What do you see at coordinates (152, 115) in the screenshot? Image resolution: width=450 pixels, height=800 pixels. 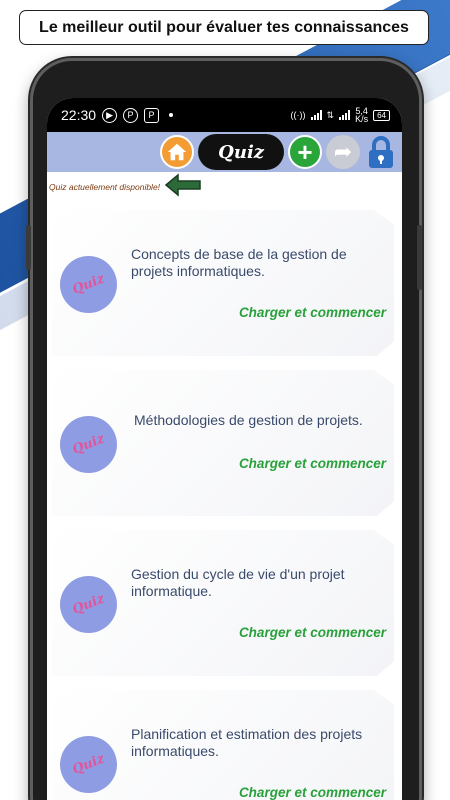 I see `parking-icon: P` at bounding box center [152, 115].